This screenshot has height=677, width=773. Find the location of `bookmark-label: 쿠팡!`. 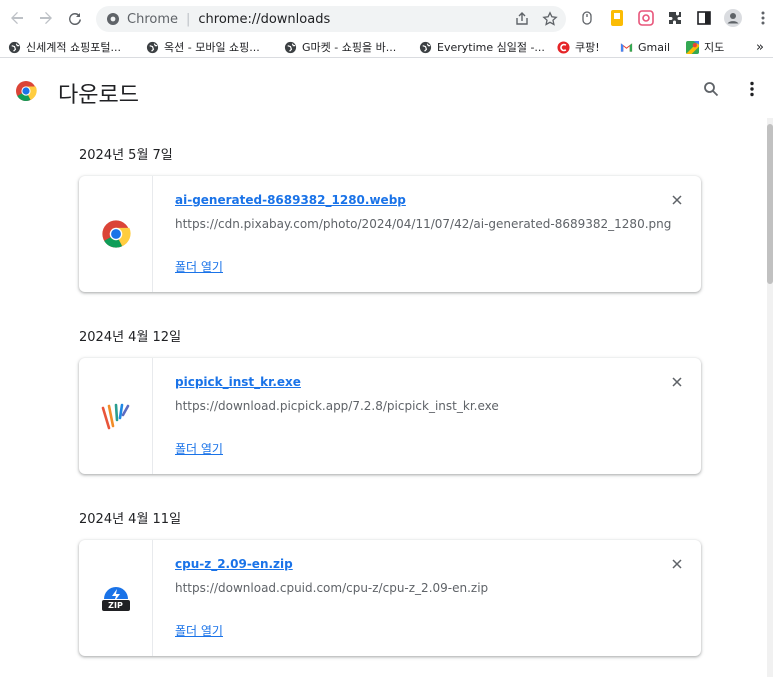

bookmark-label: 쿠팡! is located at coordinates (587, 47).